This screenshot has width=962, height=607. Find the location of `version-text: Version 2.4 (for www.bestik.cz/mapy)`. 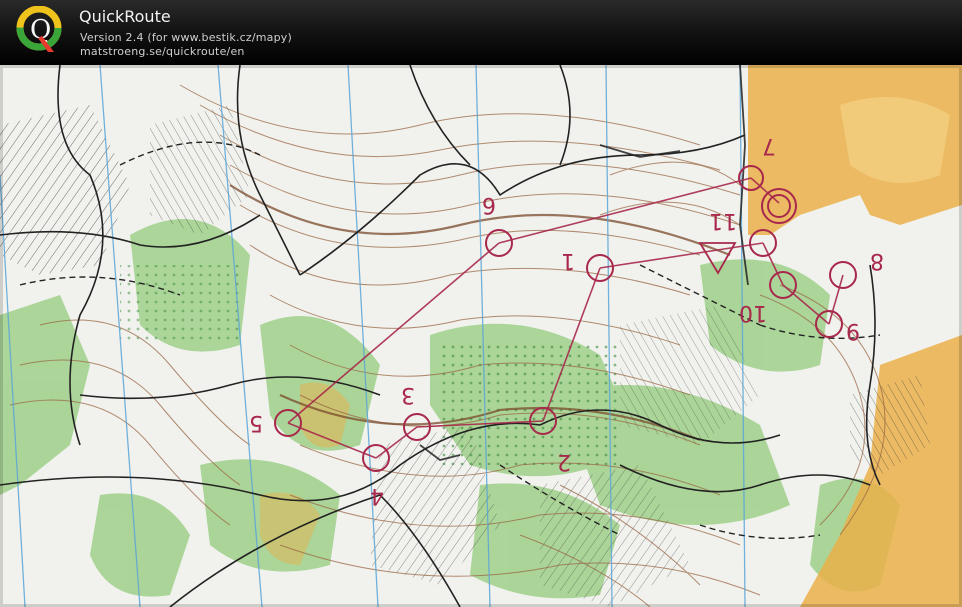

version-text: Version 2.4 (for www.bestik.cz/mapy) is located at coordinates (186, 37).